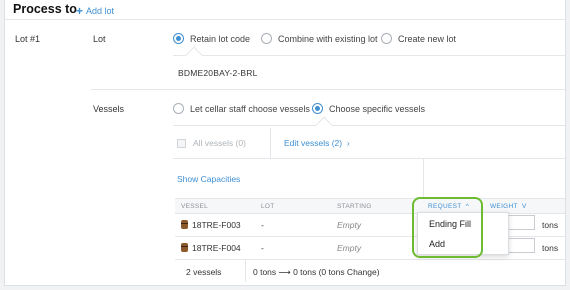 The image size is (570, 290). I want to click on edit-vessels-link: Edit vessels (2) ›, so click(317, 143).